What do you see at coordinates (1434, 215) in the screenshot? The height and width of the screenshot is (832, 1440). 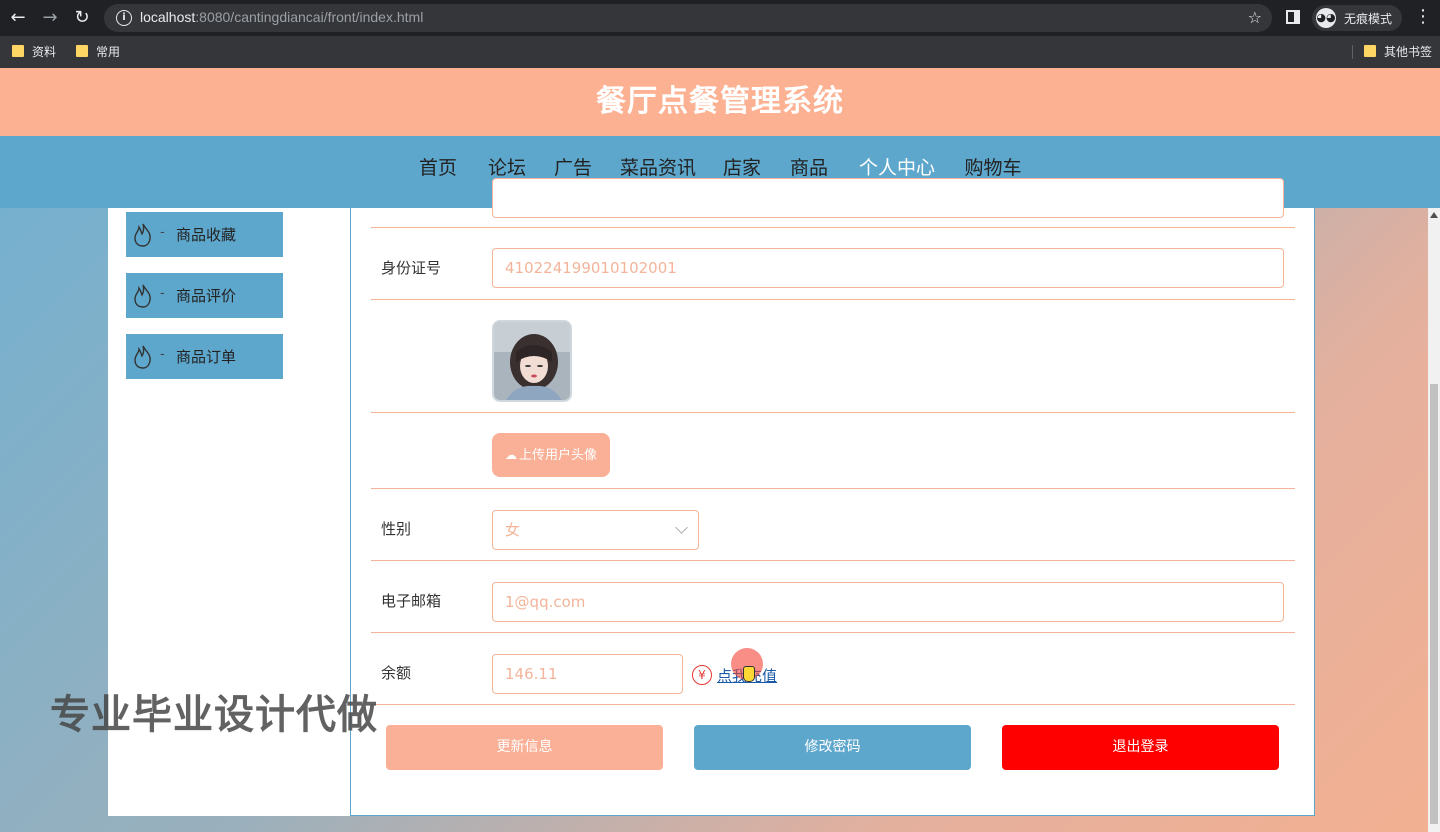 I see `scroll-up-arrow-icon` at bounding box center [1434, 215].